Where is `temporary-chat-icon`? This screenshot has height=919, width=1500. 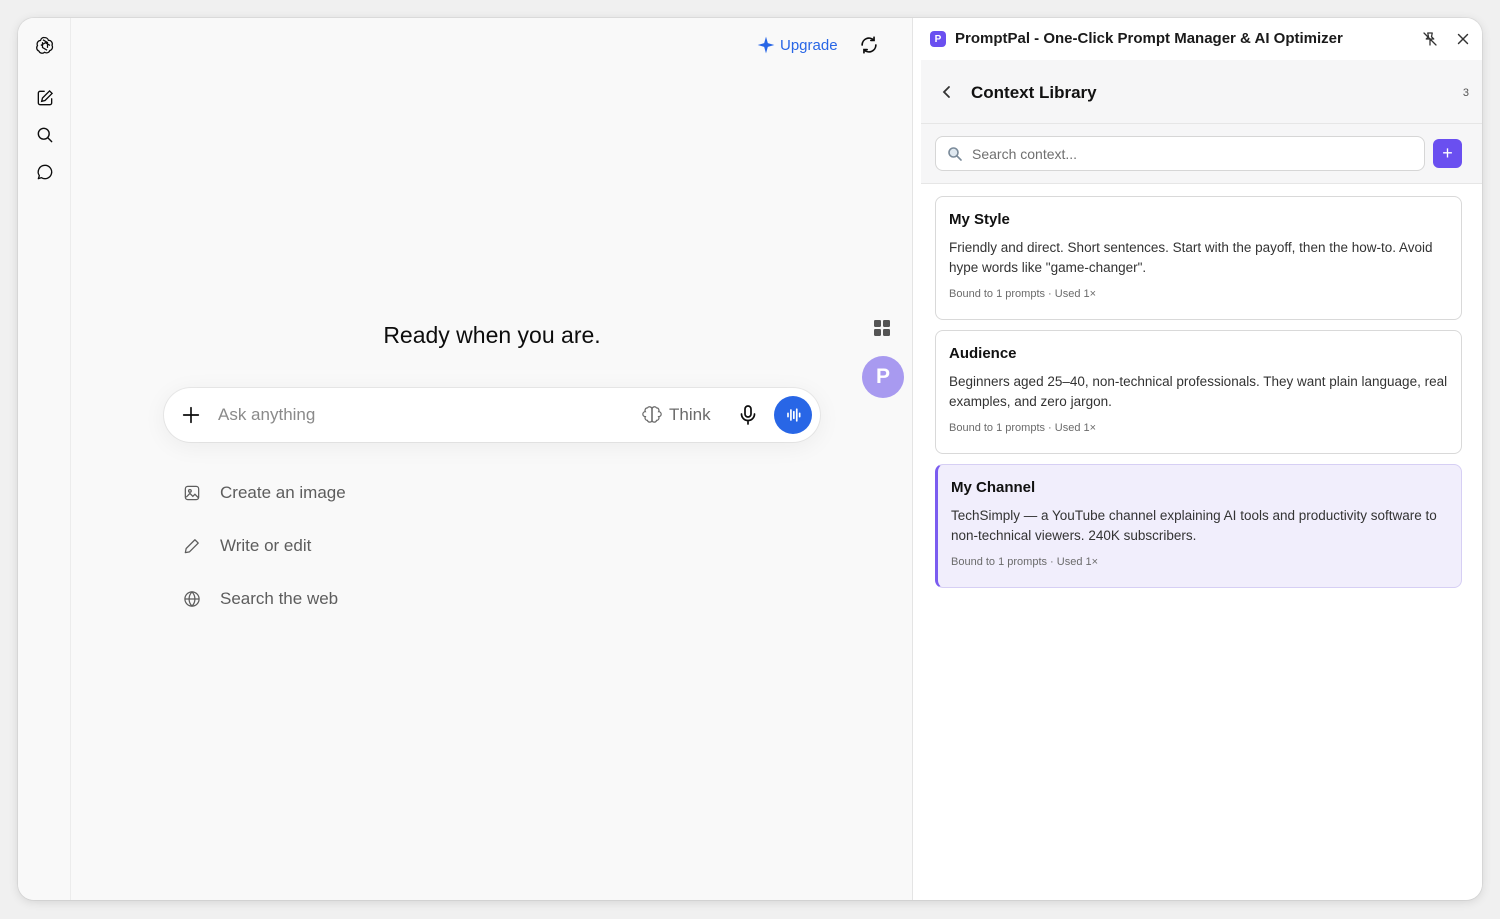 temporary-chat-icon is located at coordinates (869, 45).